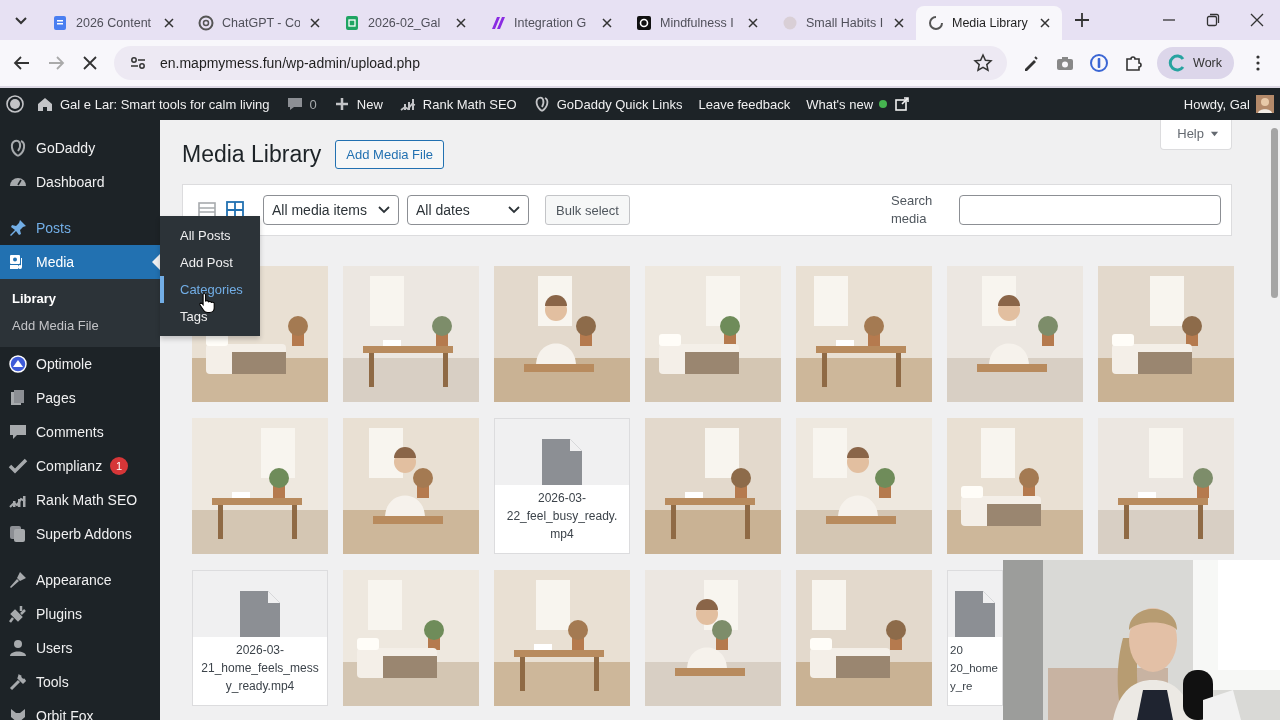  Describe the element at coordinates (210, 262) in the screenshot. I see `flyout-item: Add Post` at that location.